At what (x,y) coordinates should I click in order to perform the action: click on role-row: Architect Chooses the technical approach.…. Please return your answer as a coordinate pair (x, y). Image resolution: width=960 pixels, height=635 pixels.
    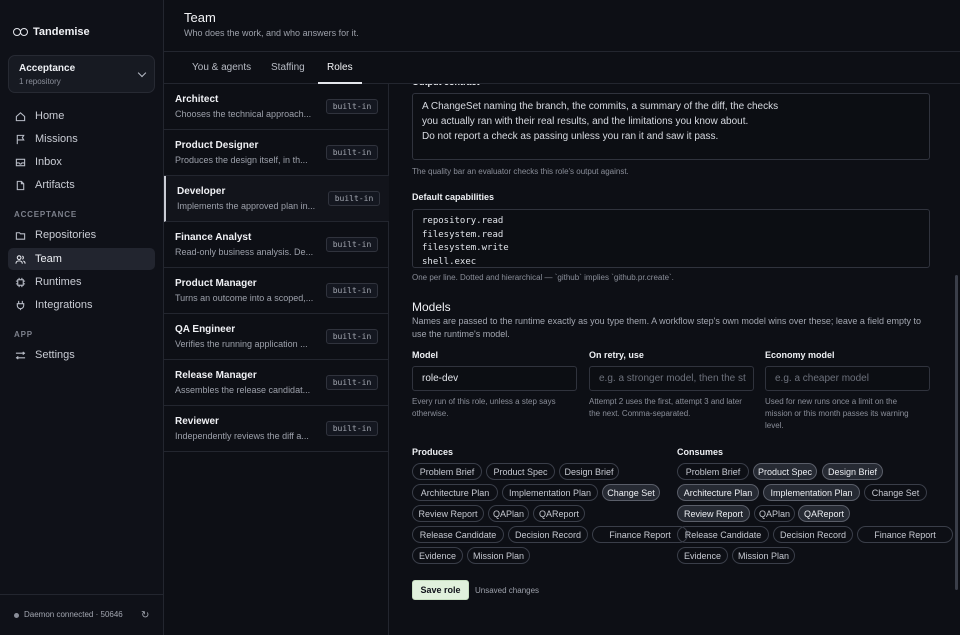
    Looking at the image, I should click on (276, 107).